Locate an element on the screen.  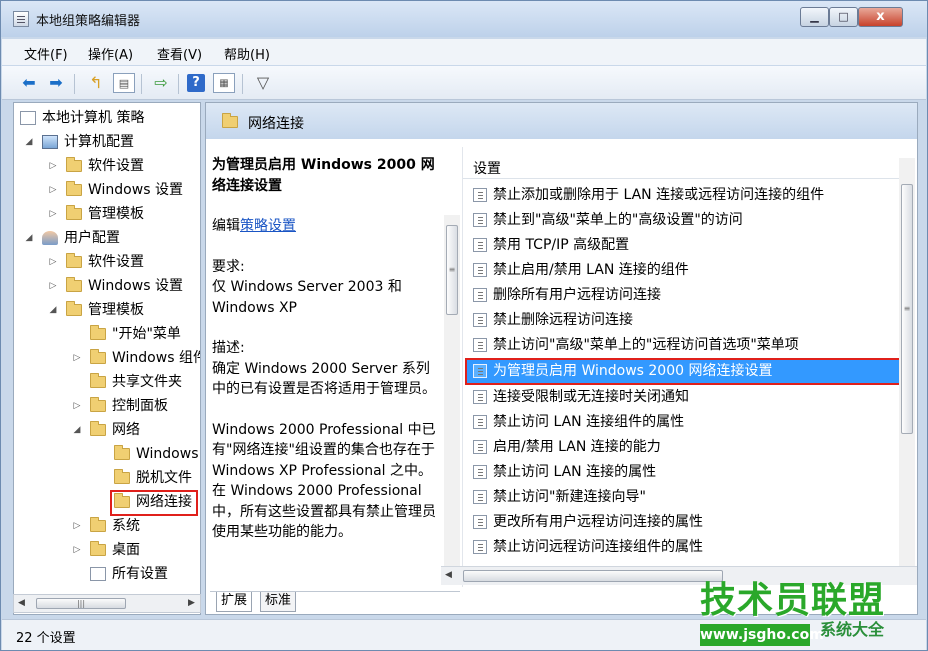
menu-file: 文件(F) is located at coordinates (46, 53).